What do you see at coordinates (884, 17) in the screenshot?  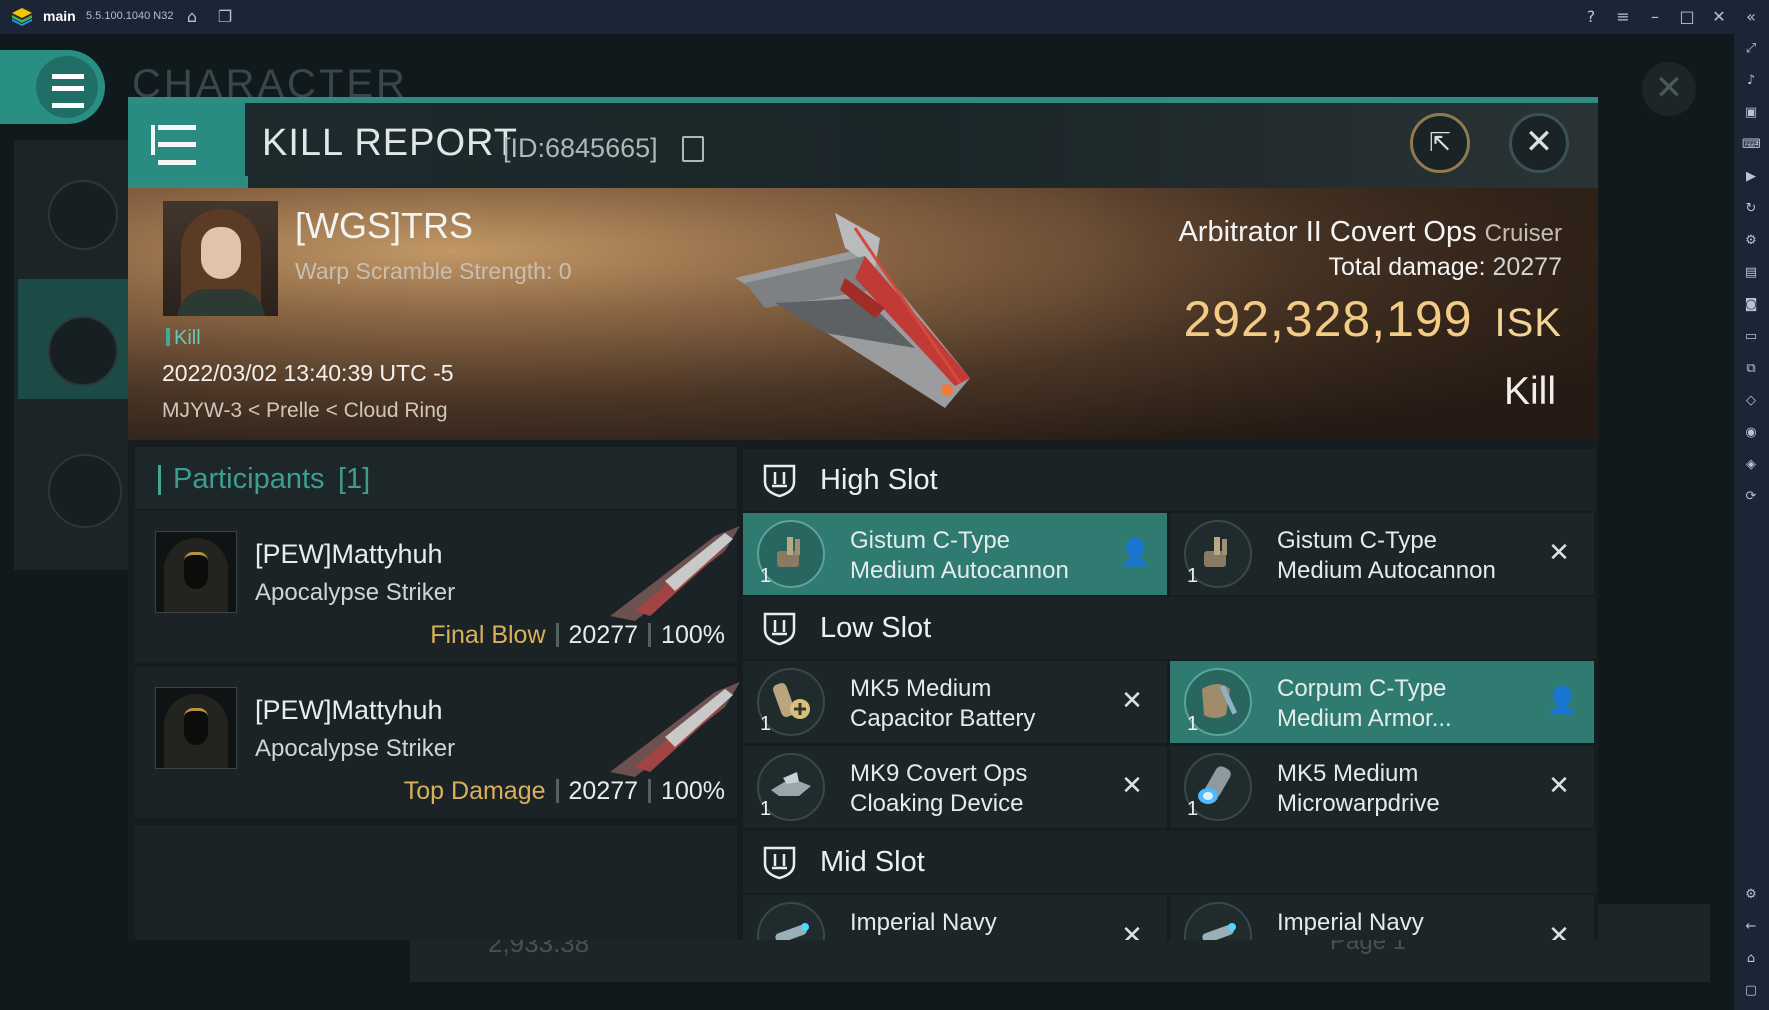 I see `emulator-titlebar: main 5.5.100.1040 N32 ⌂ ❐ ? ≡ – □ ✕ «` at bounding box center [884, 17].